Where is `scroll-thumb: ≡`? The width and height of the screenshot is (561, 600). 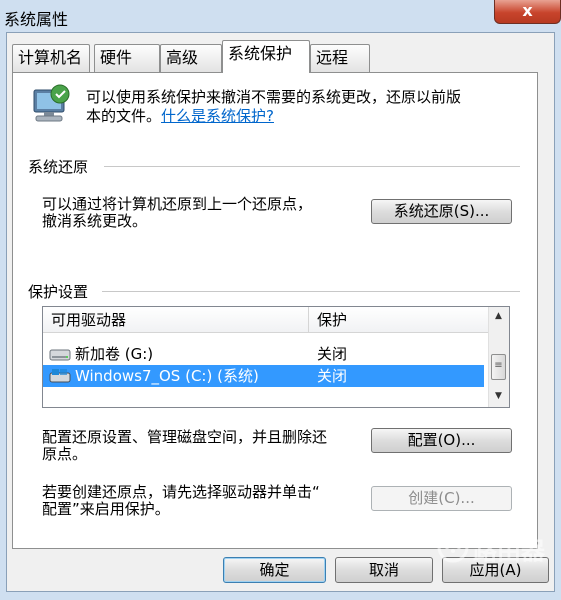 scroll-thumb: ≡ is located at coordinates (498, 367).